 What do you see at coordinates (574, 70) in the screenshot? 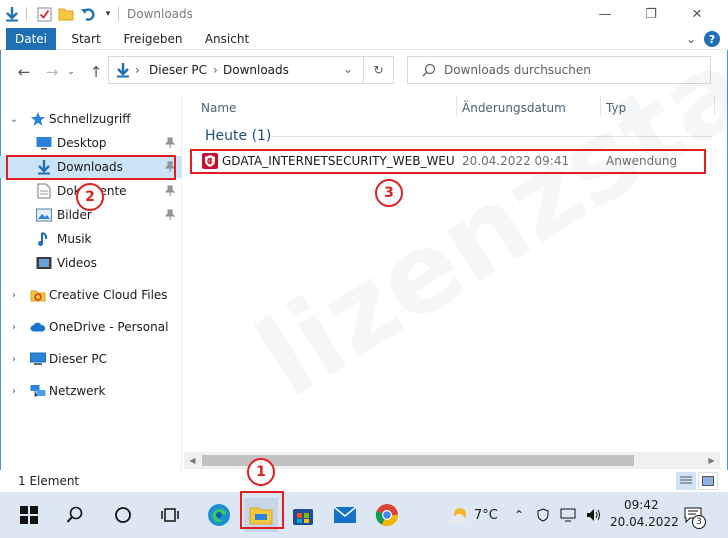
I see `search-input` at bounding box center [574, 70].